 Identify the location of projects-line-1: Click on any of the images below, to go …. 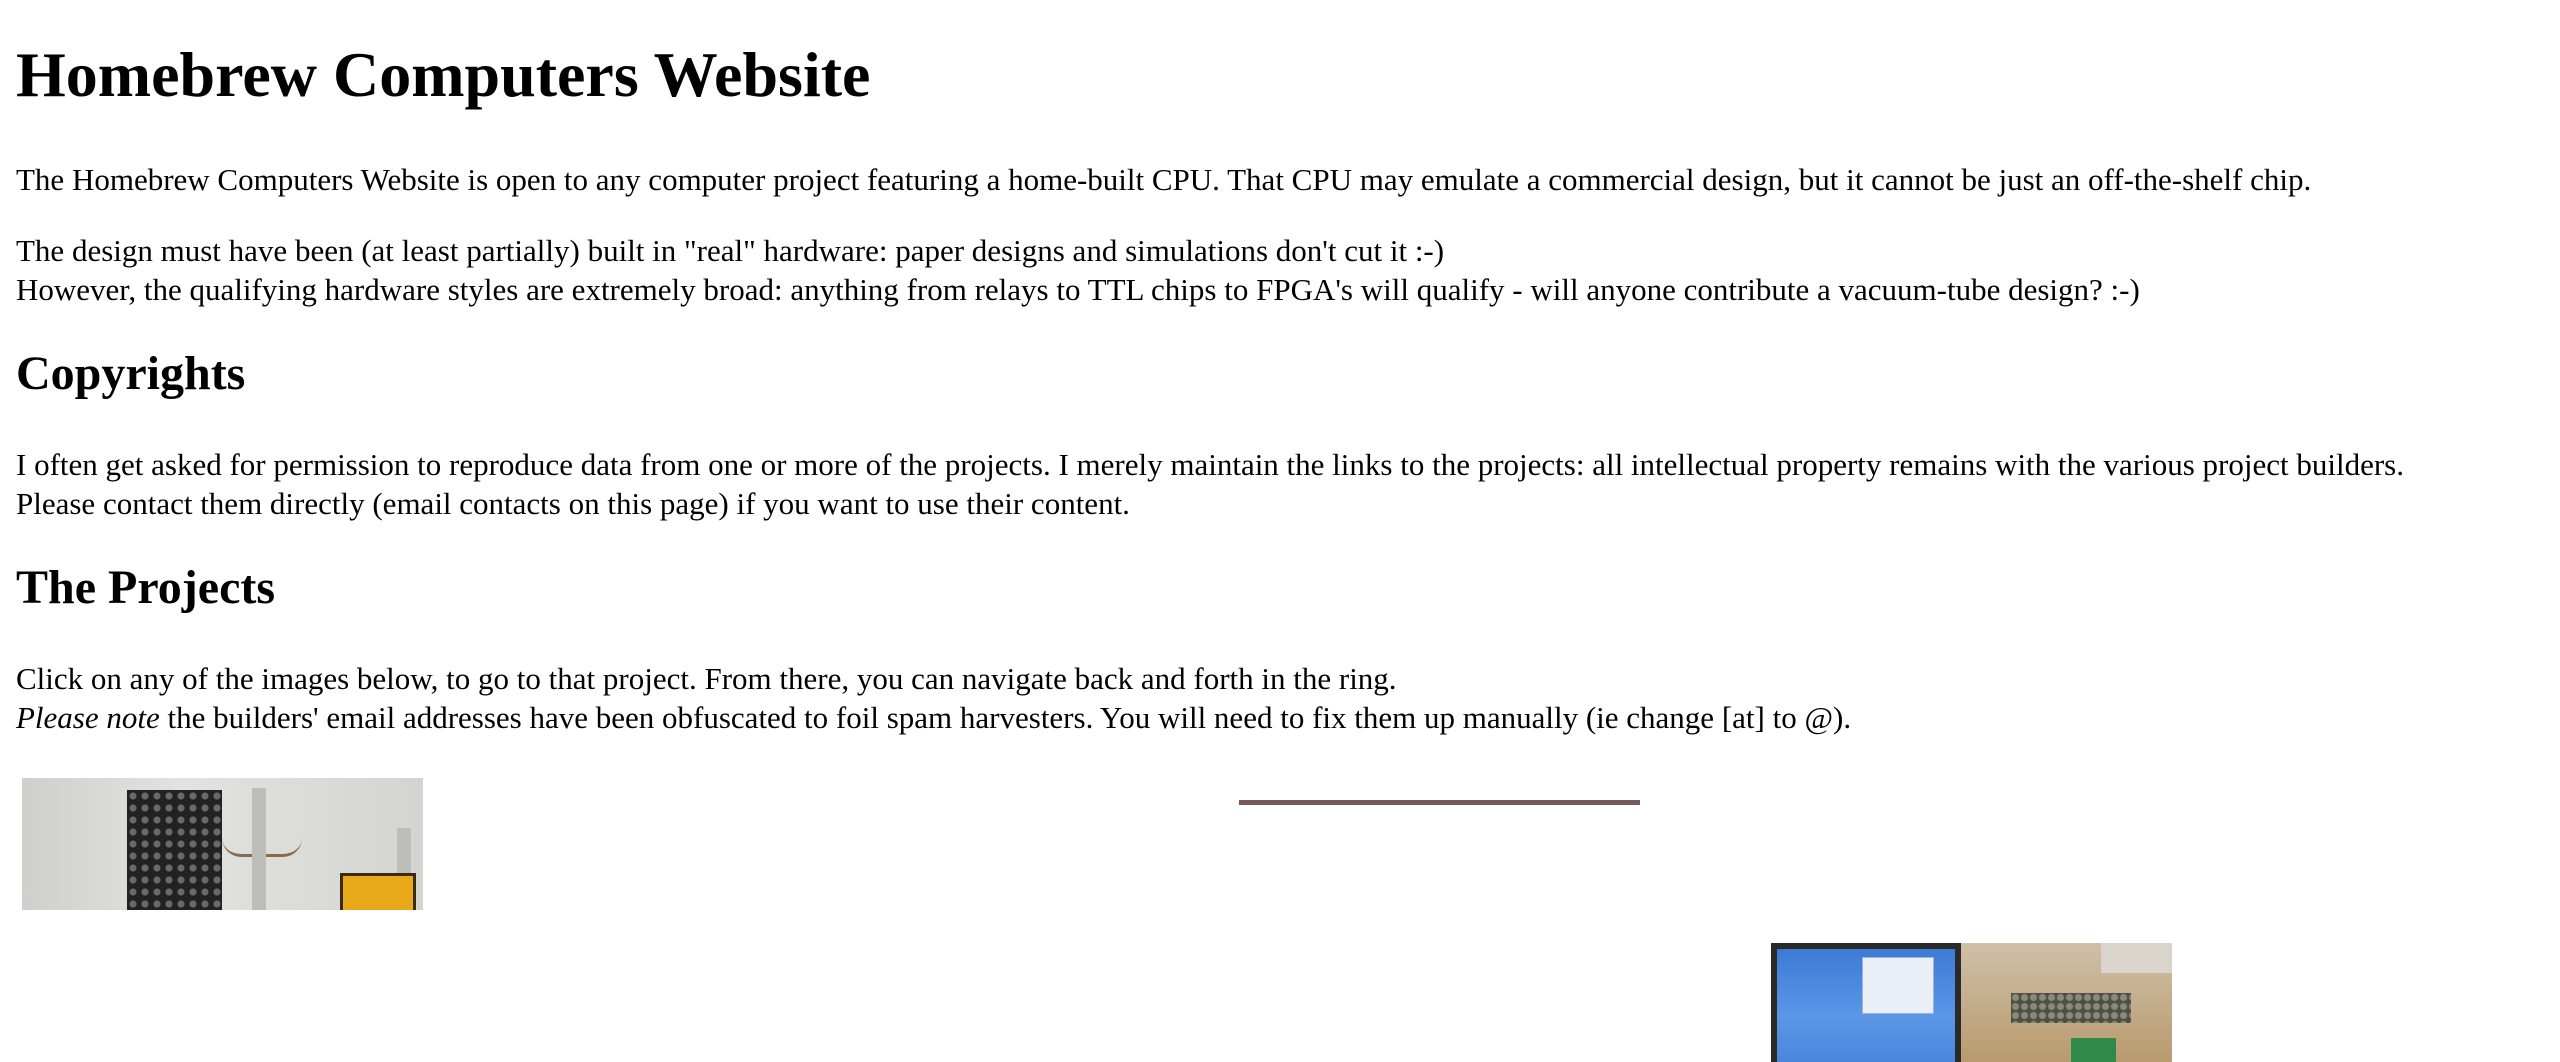
(706, 678).